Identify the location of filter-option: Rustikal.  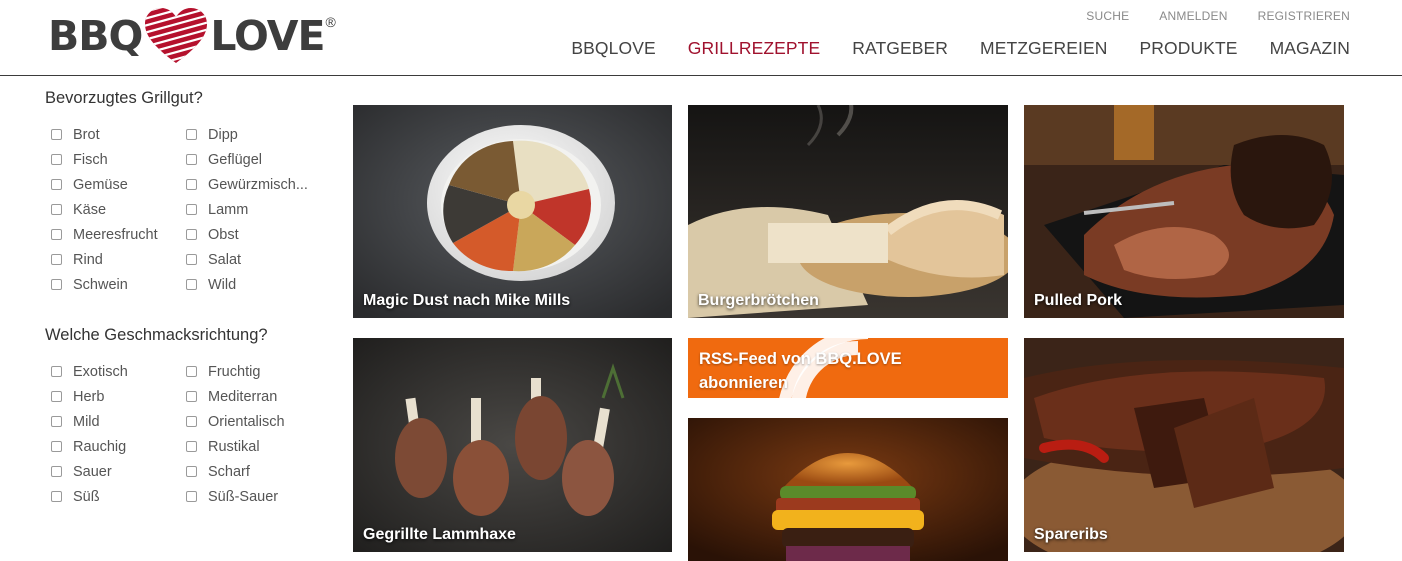
(256, 446).